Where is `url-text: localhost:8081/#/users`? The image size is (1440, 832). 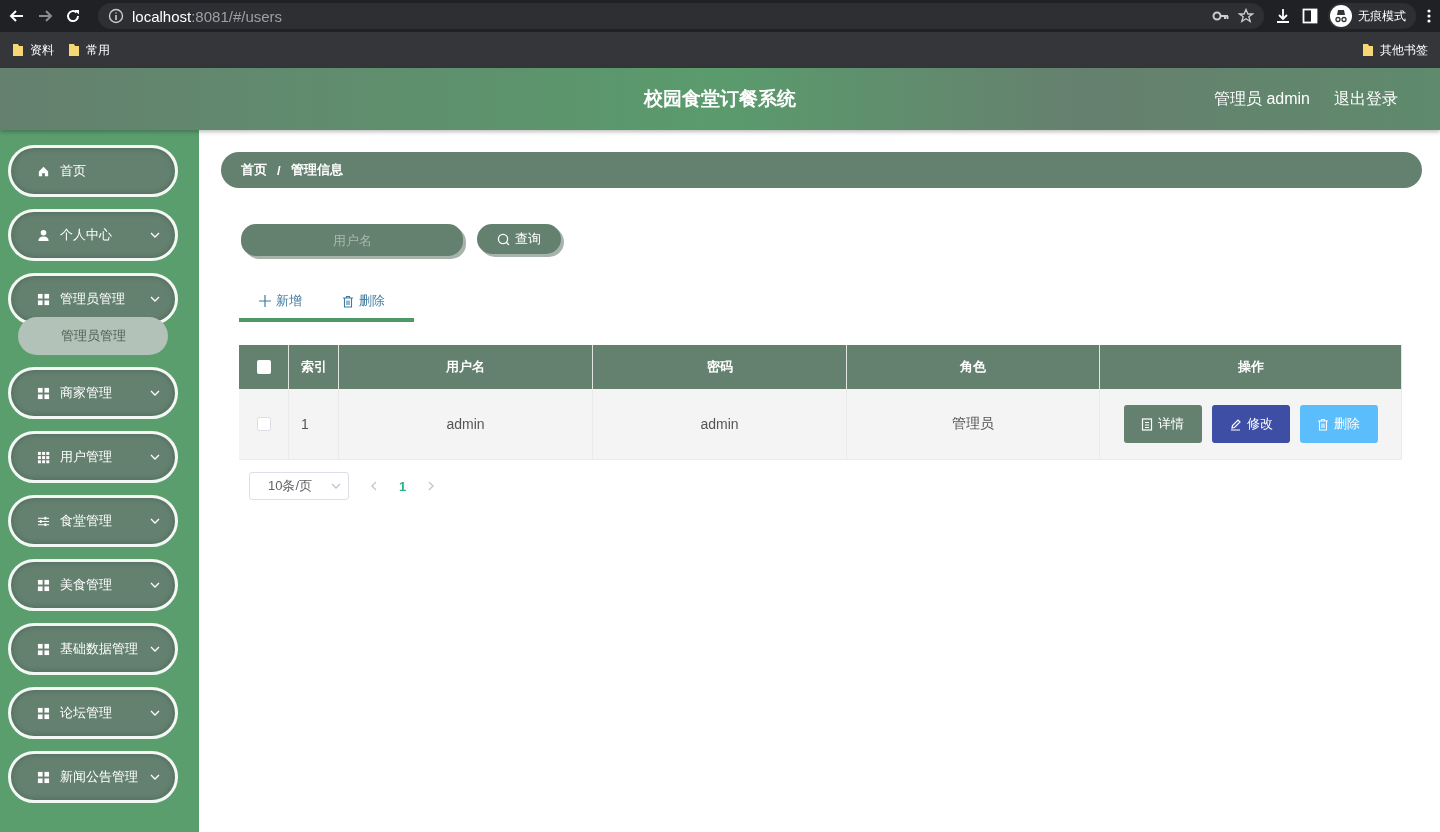
url-text: localhost:8081/#/users is located at coordinates (207, 16).